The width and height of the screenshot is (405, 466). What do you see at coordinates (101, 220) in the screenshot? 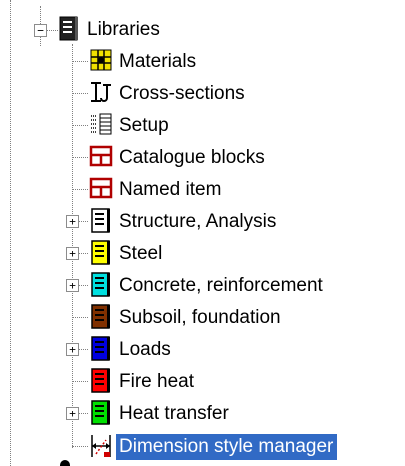
I see `book-white-icon` at bounding box center [101, 220].